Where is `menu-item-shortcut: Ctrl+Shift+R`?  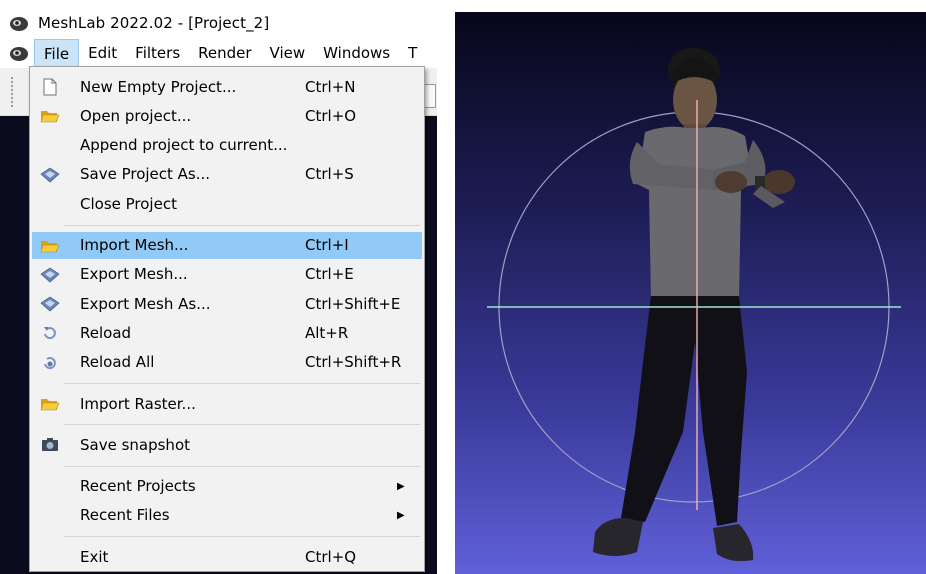
menu-item-shortcut: Ctrl+Shift+R is located at coordinates (353, 362).